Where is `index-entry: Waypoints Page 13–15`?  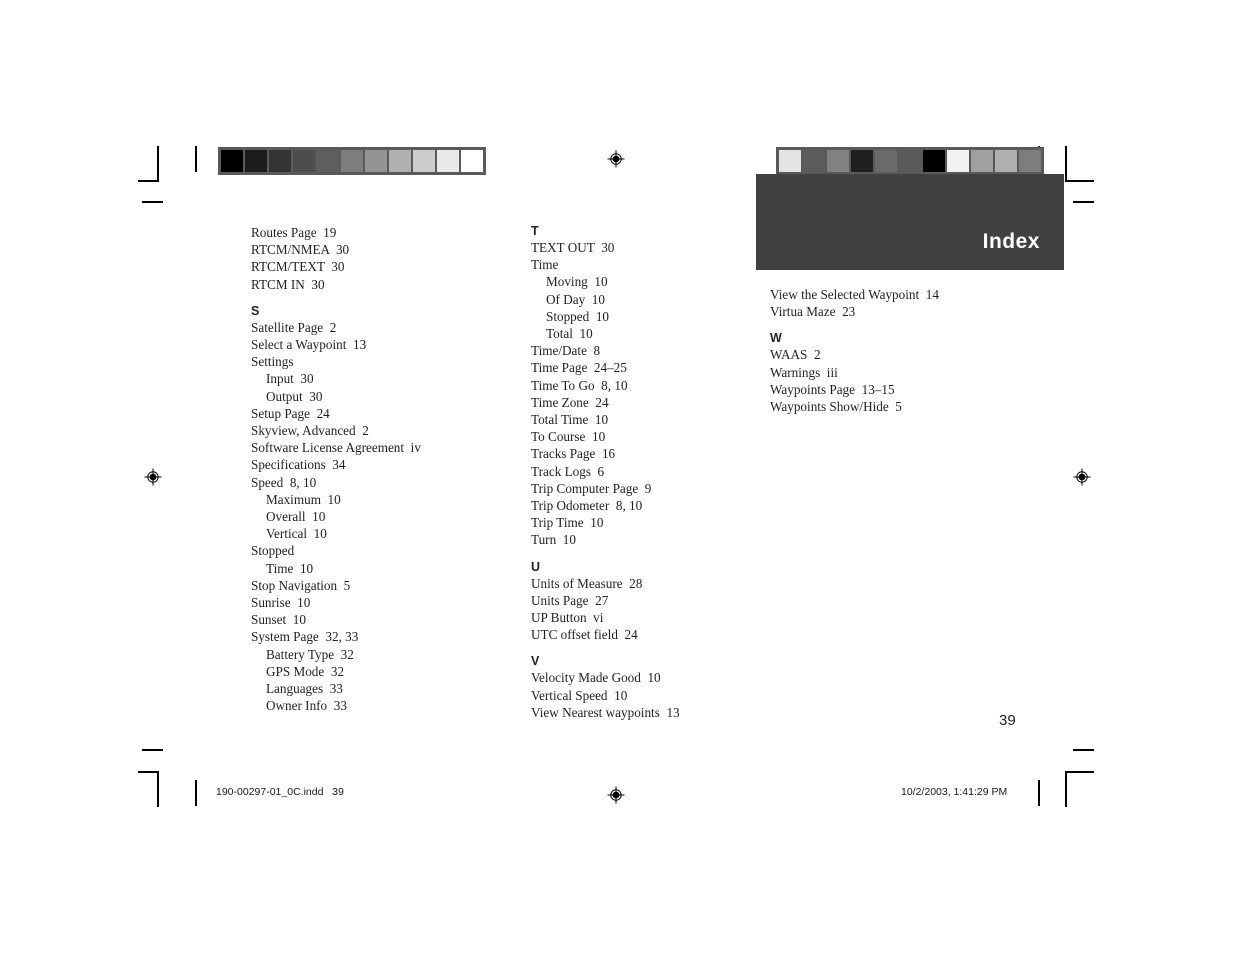 index-entry: Waypoints Page 13–15 is located at coordinates (832, 389).